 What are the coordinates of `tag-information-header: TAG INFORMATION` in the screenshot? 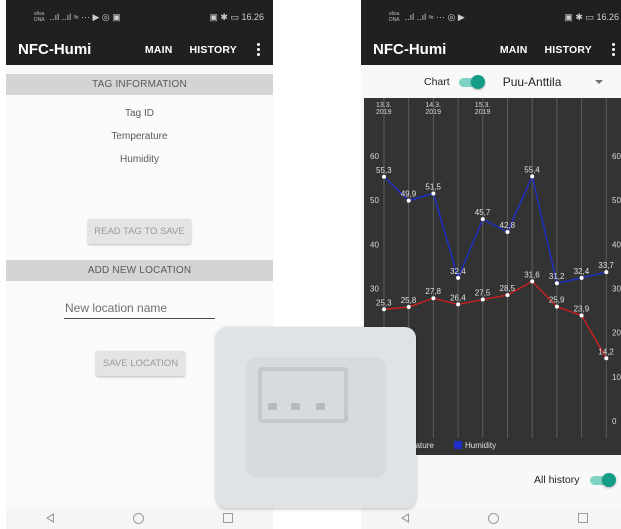 It's located at (139, 84).